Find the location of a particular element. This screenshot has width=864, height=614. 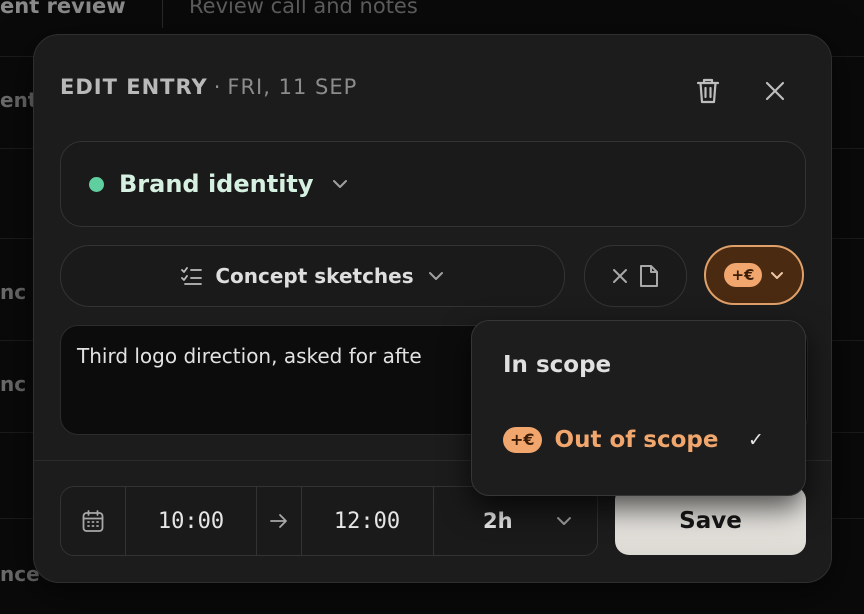

end-time-input: 12:00 is located at coordinates (367, 521).